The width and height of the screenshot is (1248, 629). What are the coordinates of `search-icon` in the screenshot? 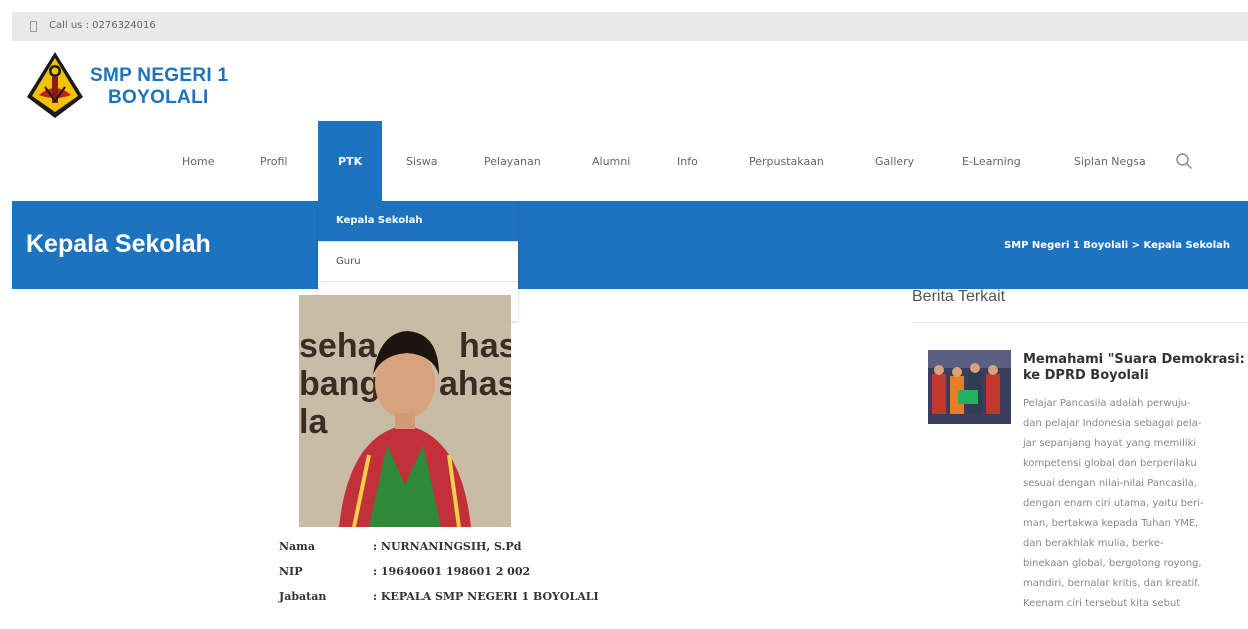 It's located at (1184, 161).